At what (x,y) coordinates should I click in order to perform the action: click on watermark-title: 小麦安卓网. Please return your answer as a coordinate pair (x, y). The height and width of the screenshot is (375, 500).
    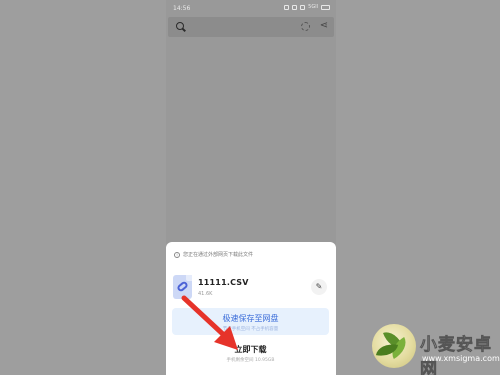
    Looking at the image, I should click on (456, 355).